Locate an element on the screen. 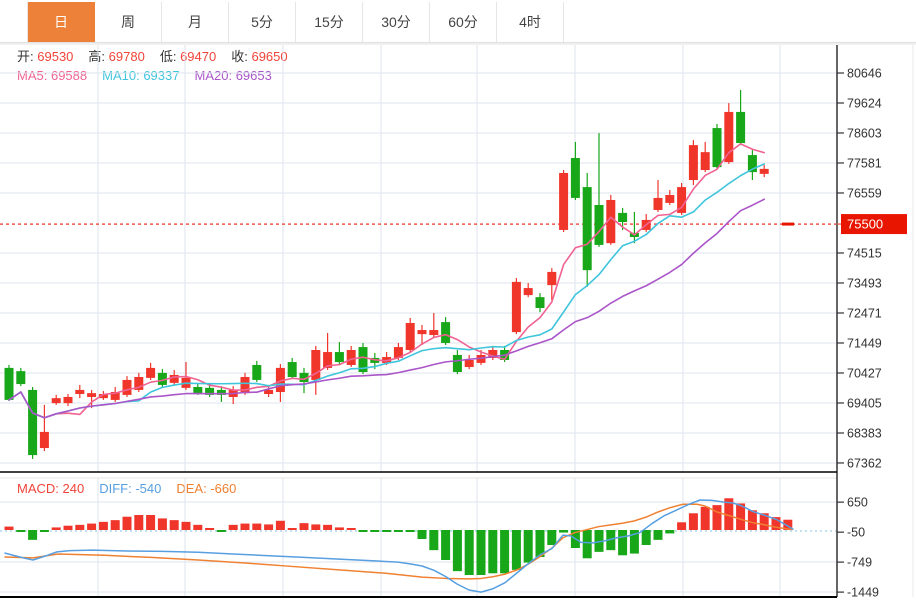 The image size is (916, 603). diff-line is located at coordinates (399, 546).